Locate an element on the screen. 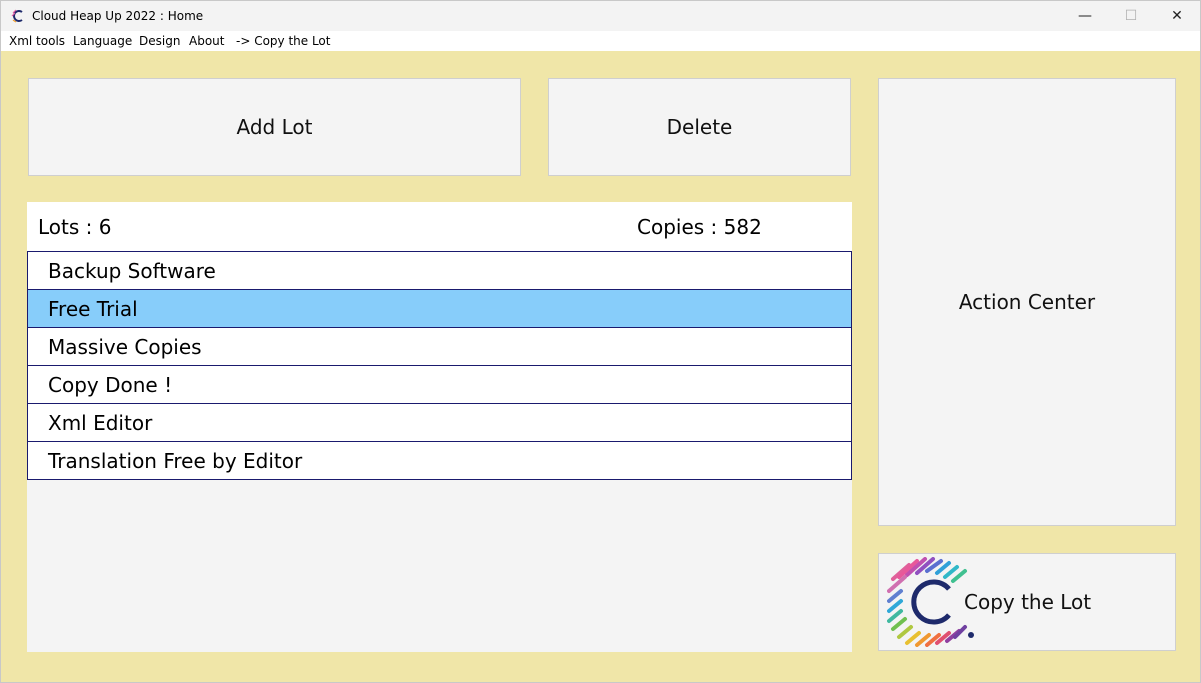 The width and height of the screenshot is (1201, 683). window-title: Cloud Heap Up 2022 : Home is located at coordinates (118, 16).